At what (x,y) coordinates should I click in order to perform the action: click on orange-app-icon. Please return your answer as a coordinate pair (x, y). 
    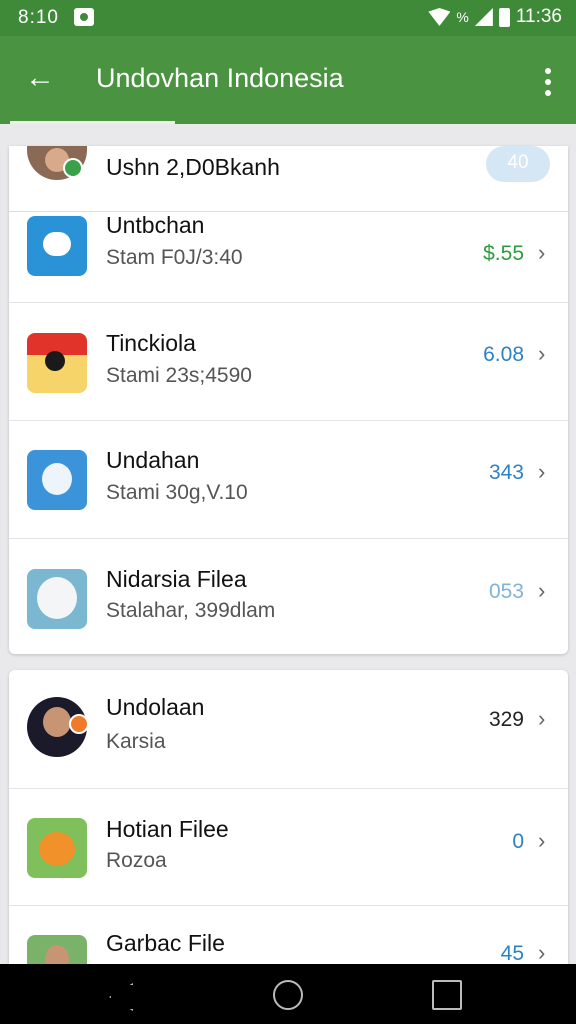
    Looking at the image, I should click on (57, 848).